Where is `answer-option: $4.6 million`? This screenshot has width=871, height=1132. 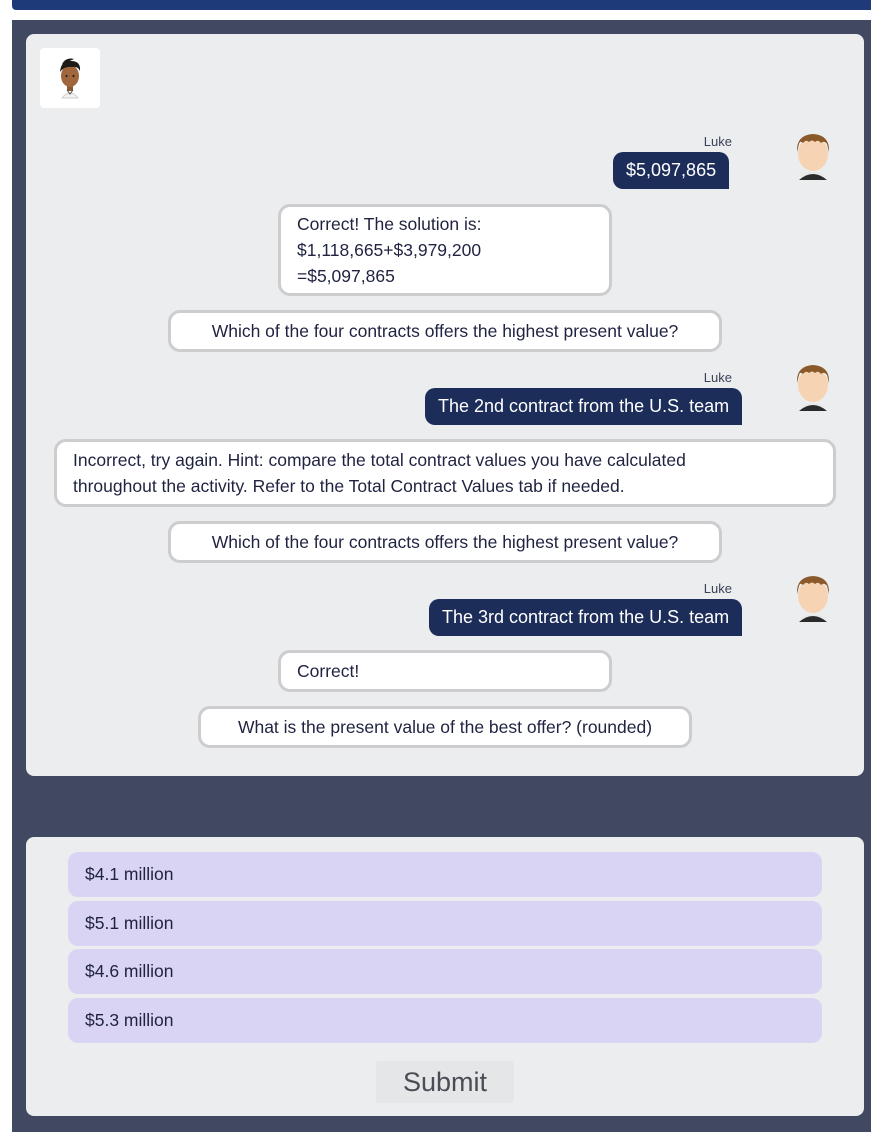
answer-option: $4.6 million is located at coordinates (445, 971).